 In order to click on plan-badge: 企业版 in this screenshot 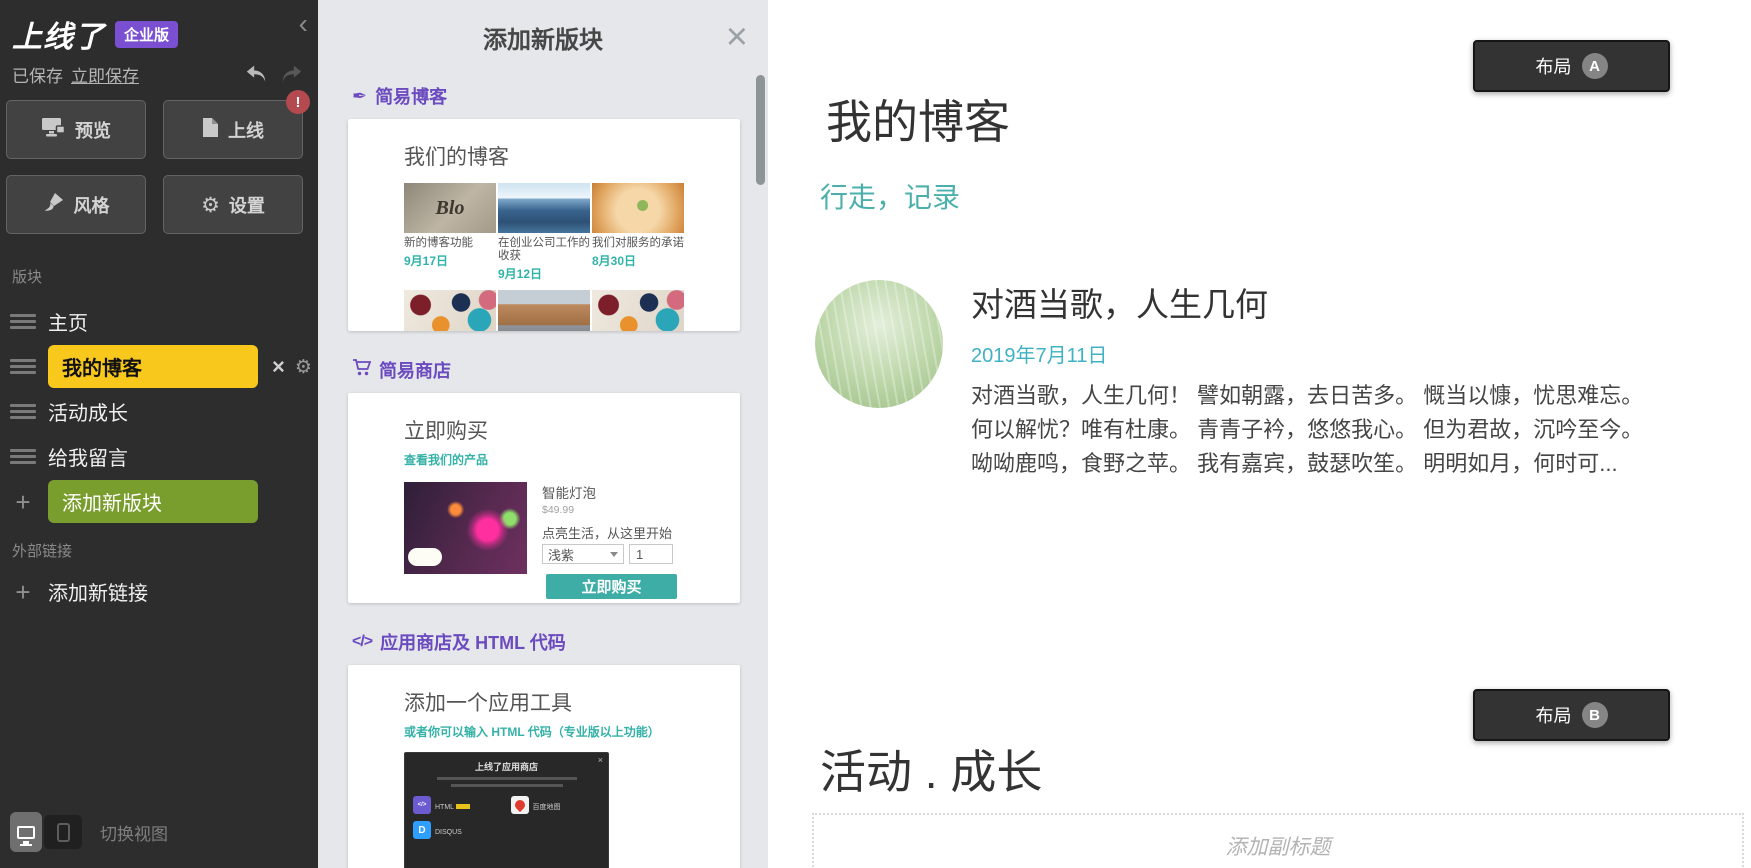, I will do `click(147, 34)`.